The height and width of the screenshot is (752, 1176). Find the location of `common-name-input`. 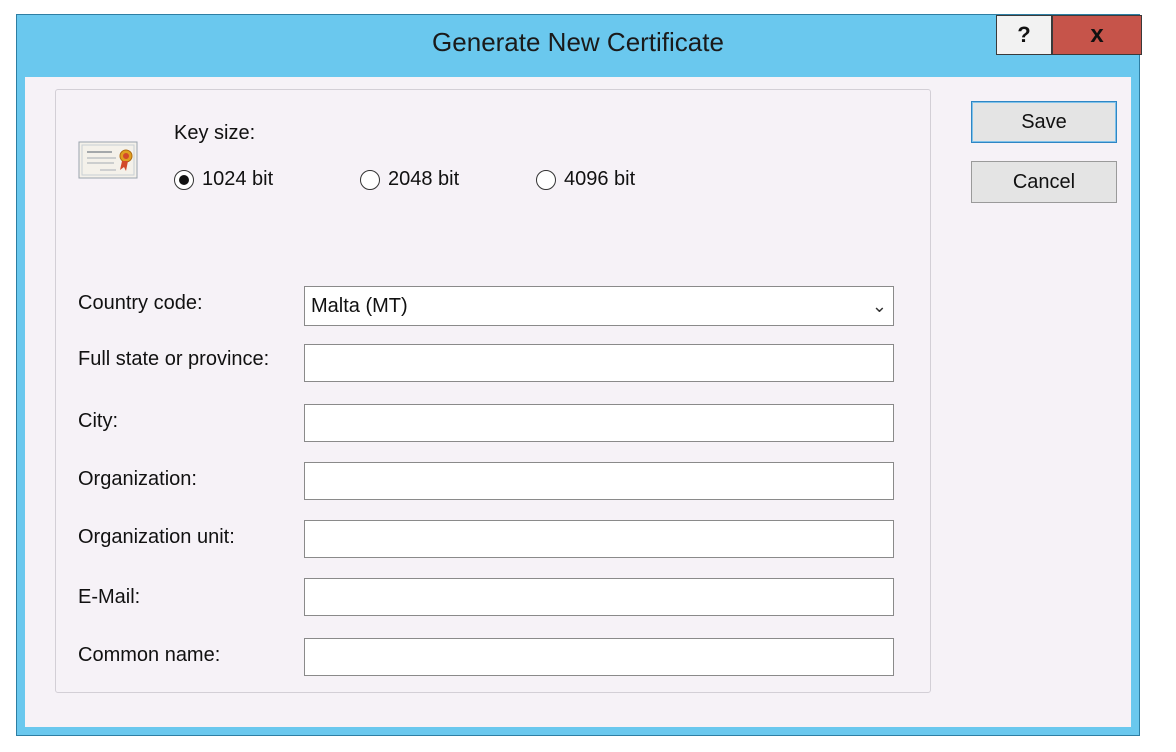

common-name-input is located at coordinates (599, 657).